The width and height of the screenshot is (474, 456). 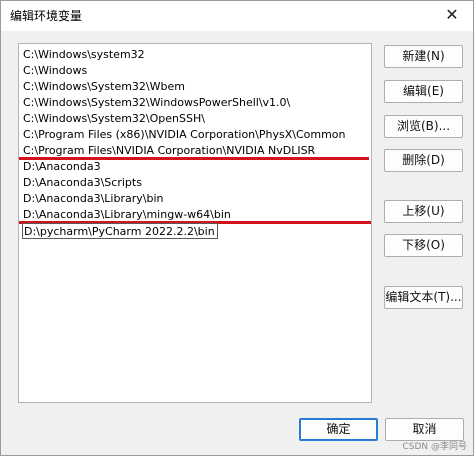 I want to click on list-item: C:\Windows\System32\OpenSSH\, so click(x=114, y=119).